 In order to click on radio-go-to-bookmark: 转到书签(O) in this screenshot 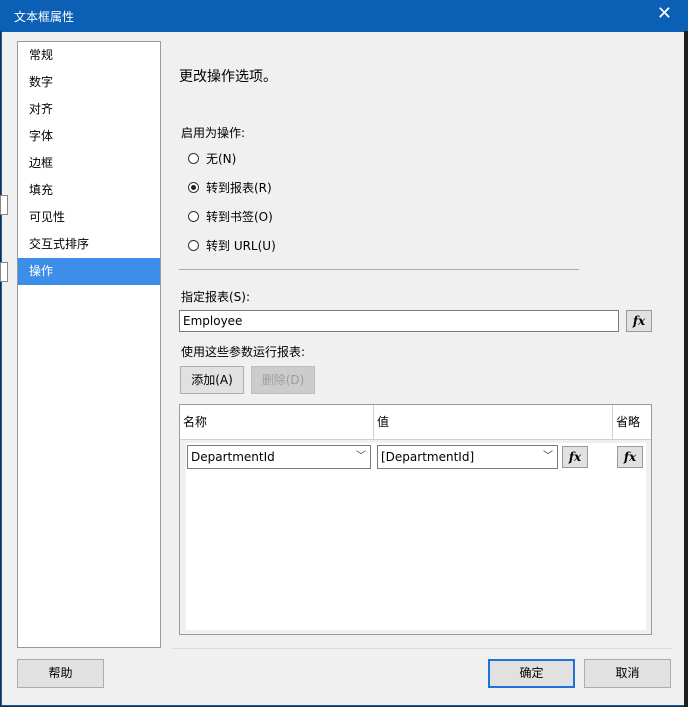, I will do `click(230, 216)`.